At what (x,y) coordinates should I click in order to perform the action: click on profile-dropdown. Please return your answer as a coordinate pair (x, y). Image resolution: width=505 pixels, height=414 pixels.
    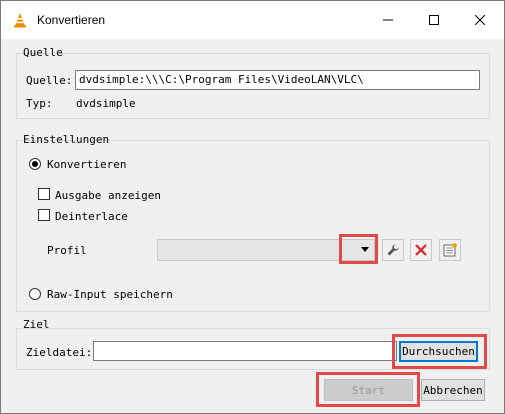
    Looking at the image, I should click on (266, 250).